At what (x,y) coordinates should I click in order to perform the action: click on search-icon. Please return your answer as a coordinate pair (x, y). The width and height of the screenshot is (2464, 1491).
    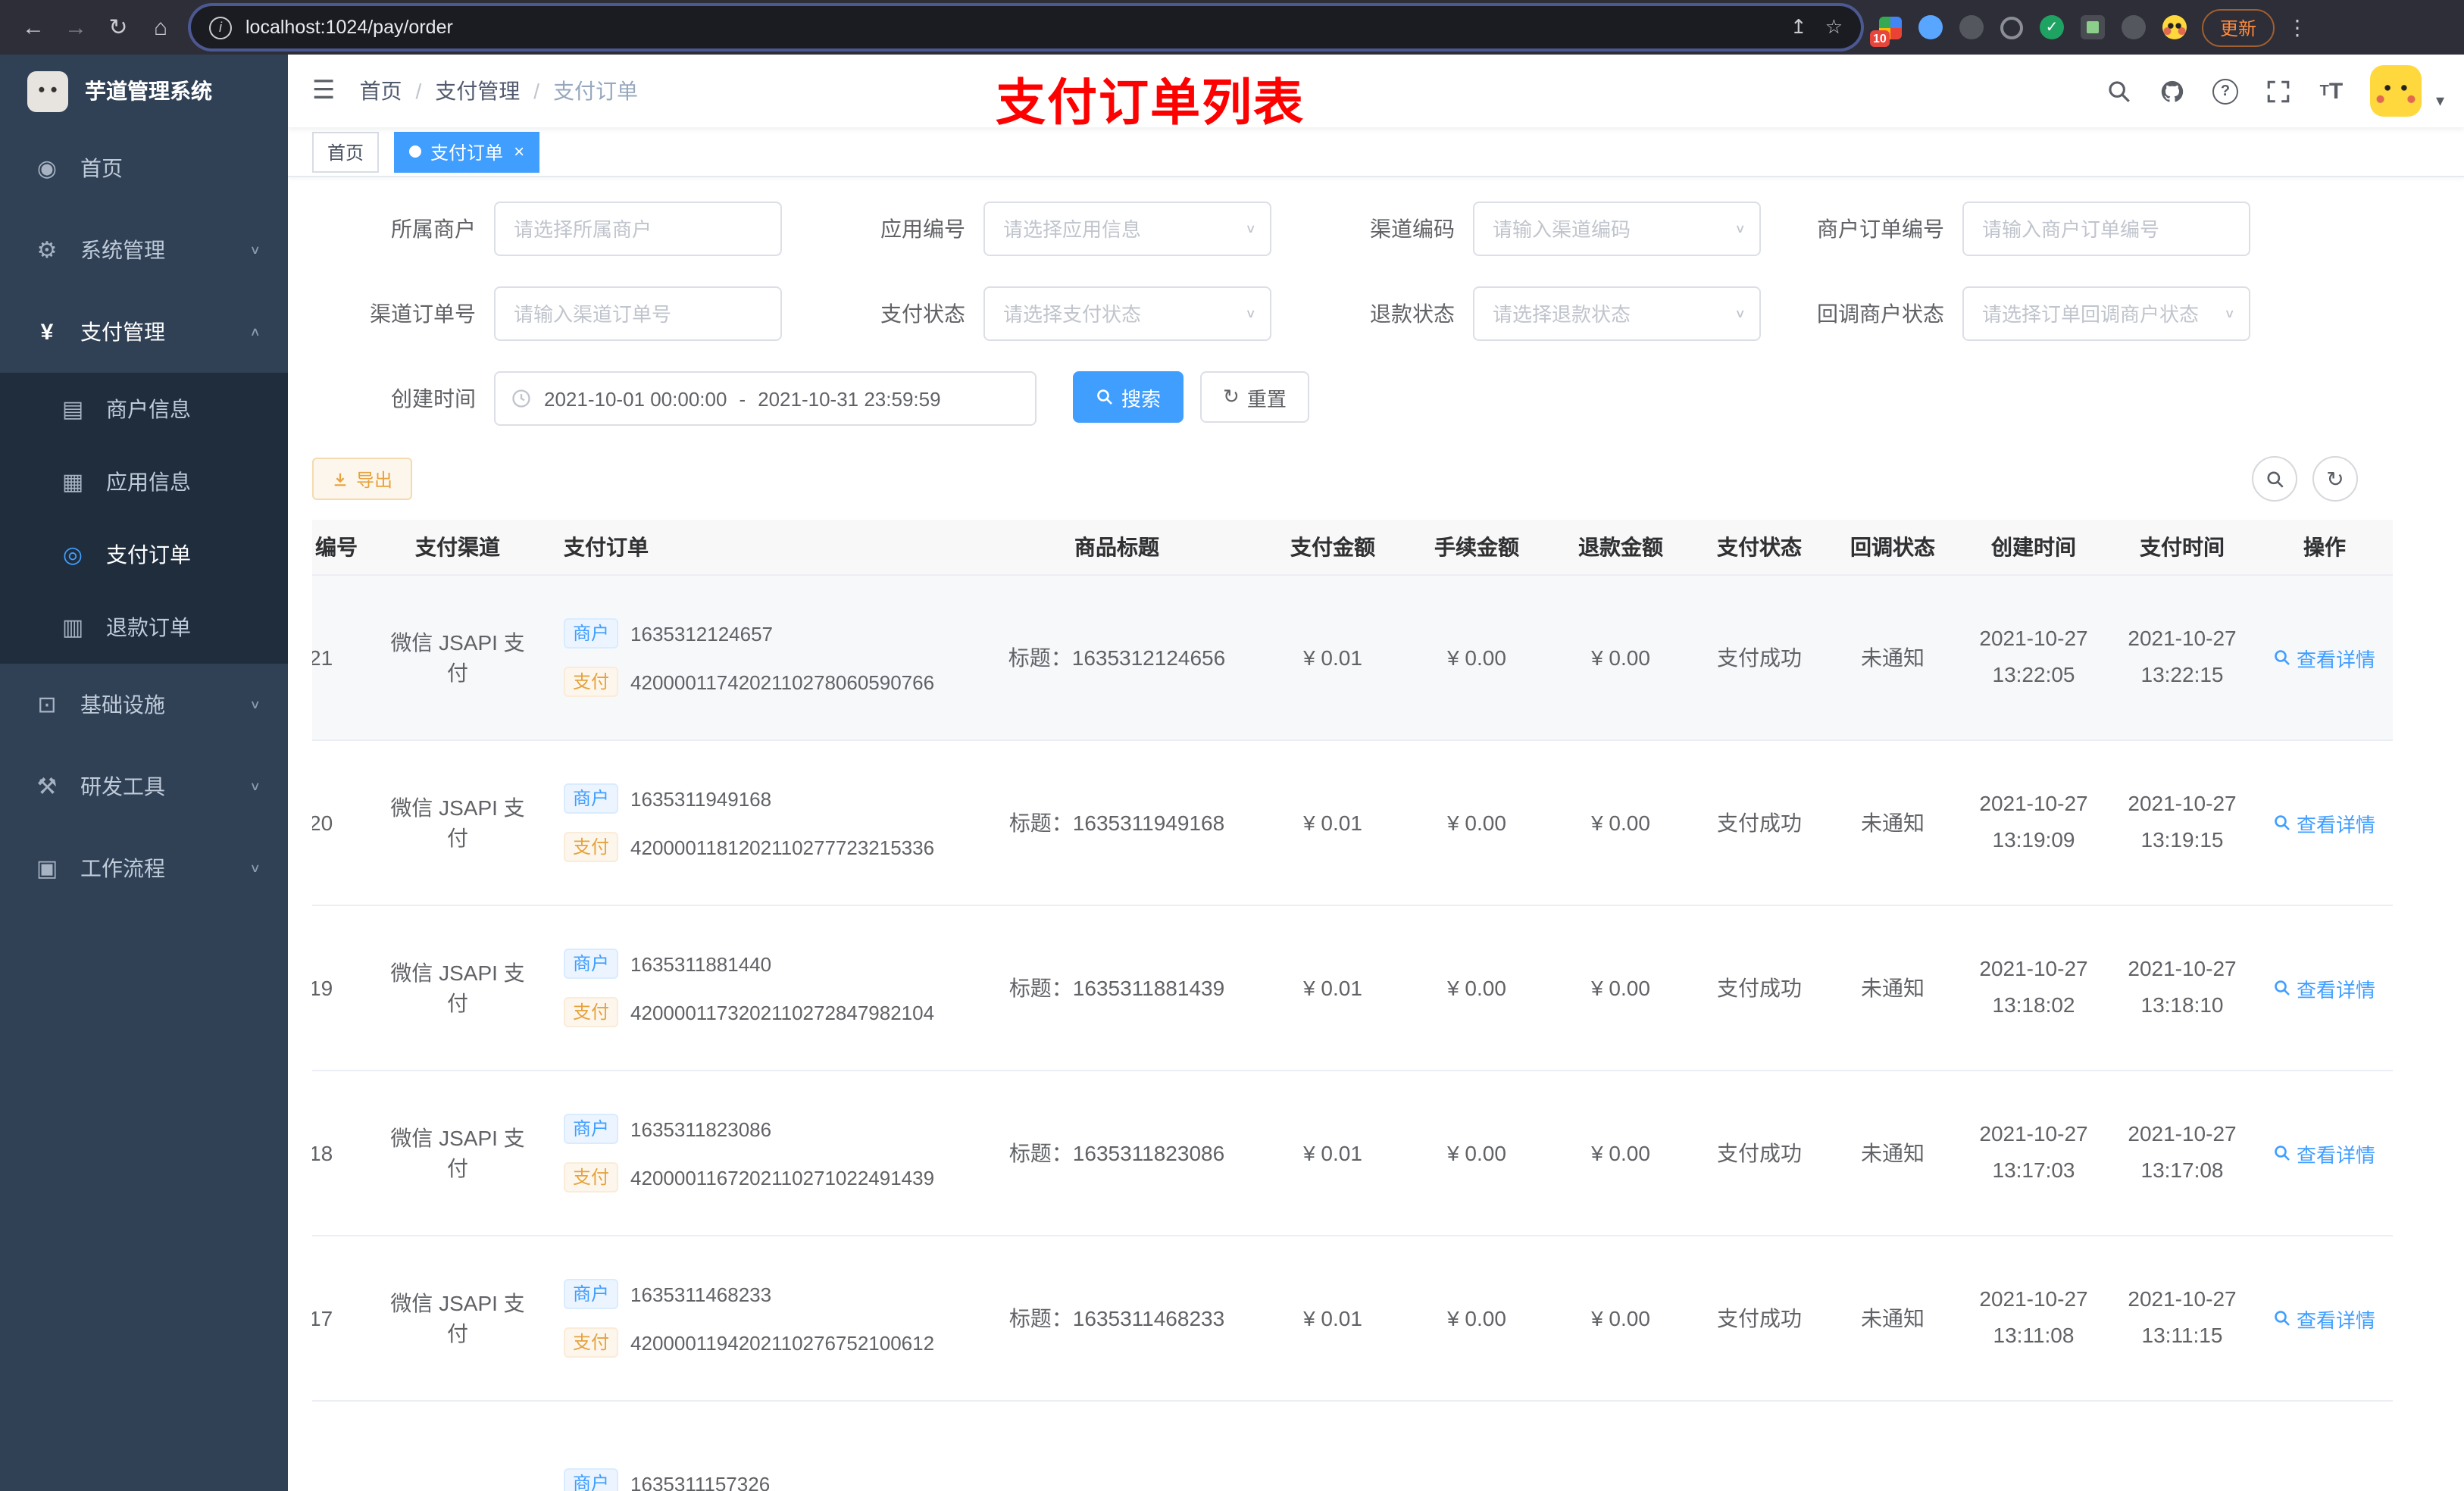
    Looking at the image, I should click on (2119, 91).